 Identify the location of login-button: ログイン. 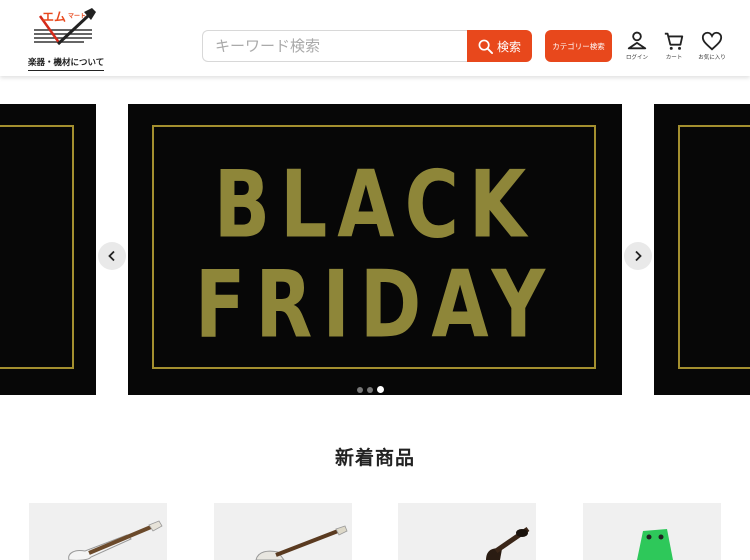
(637, 47).